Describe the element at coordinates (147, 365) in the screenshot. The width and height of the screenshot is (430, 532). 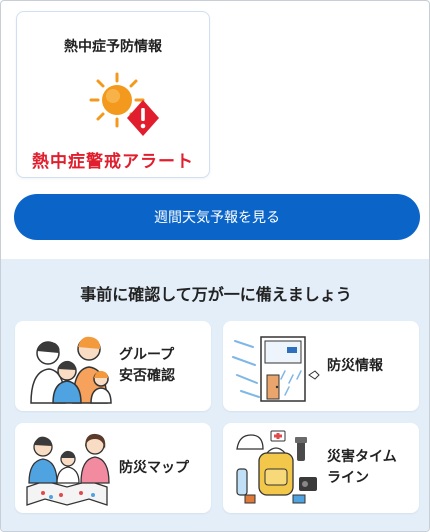
I see `tile-label-group-safety: グループ 安否確認` at that location.